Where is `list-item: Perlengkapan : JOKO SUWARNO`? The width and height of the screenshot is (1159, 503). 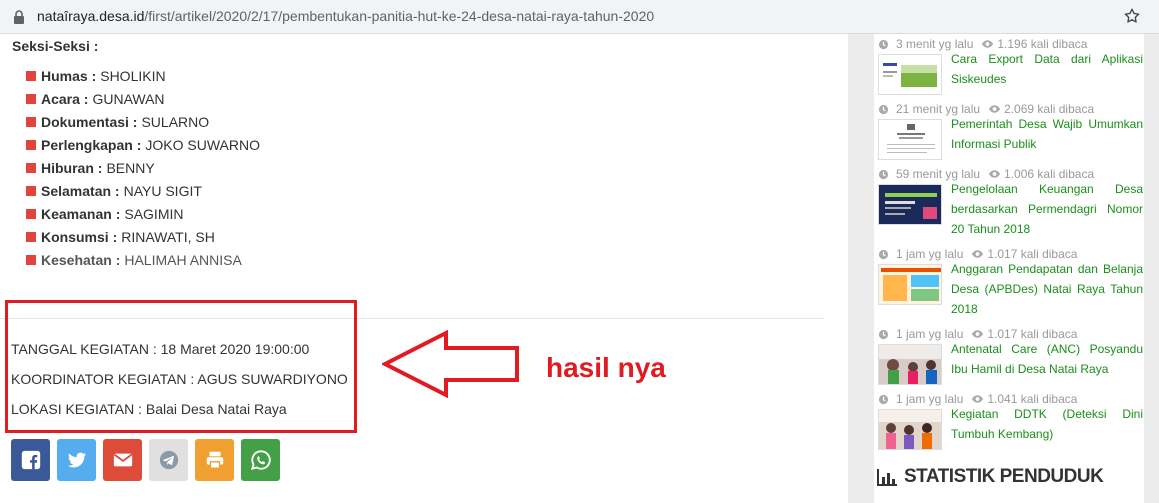
list-item: Perlengkapan : JOKO SUWARNO is located at coordinates (143, 144).